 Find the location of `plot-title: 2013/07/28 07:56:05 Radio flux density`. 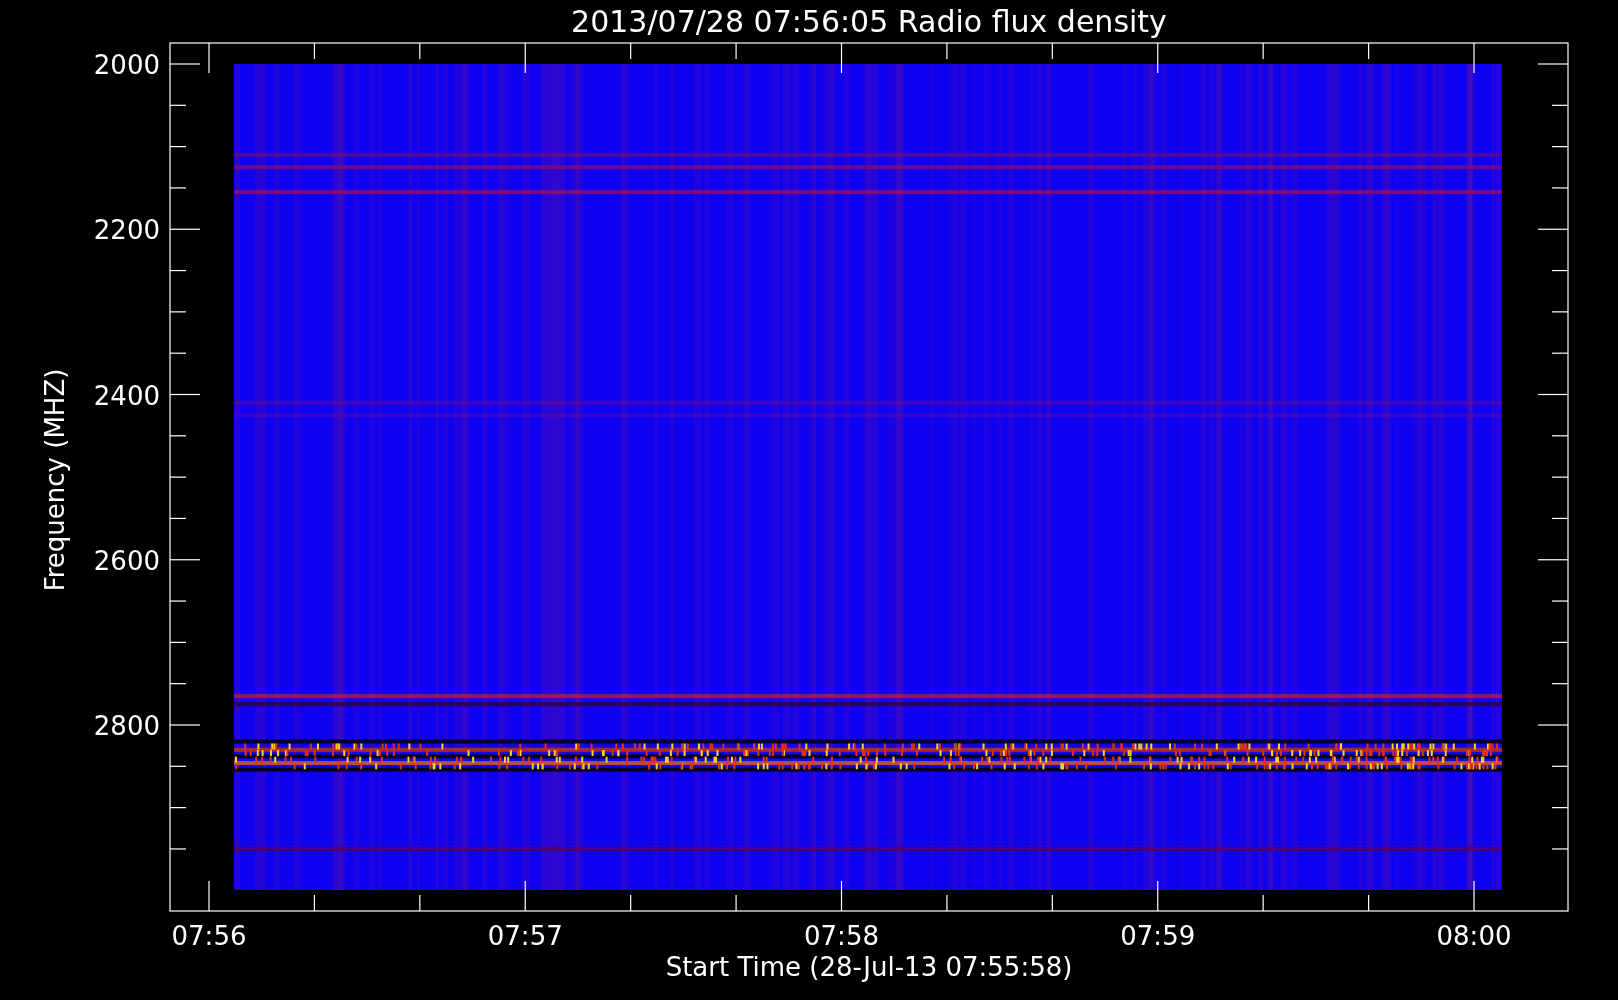

plot-title: 2013/07/28 07:56:05 Radio flux density is located at coordinates (869, 21).